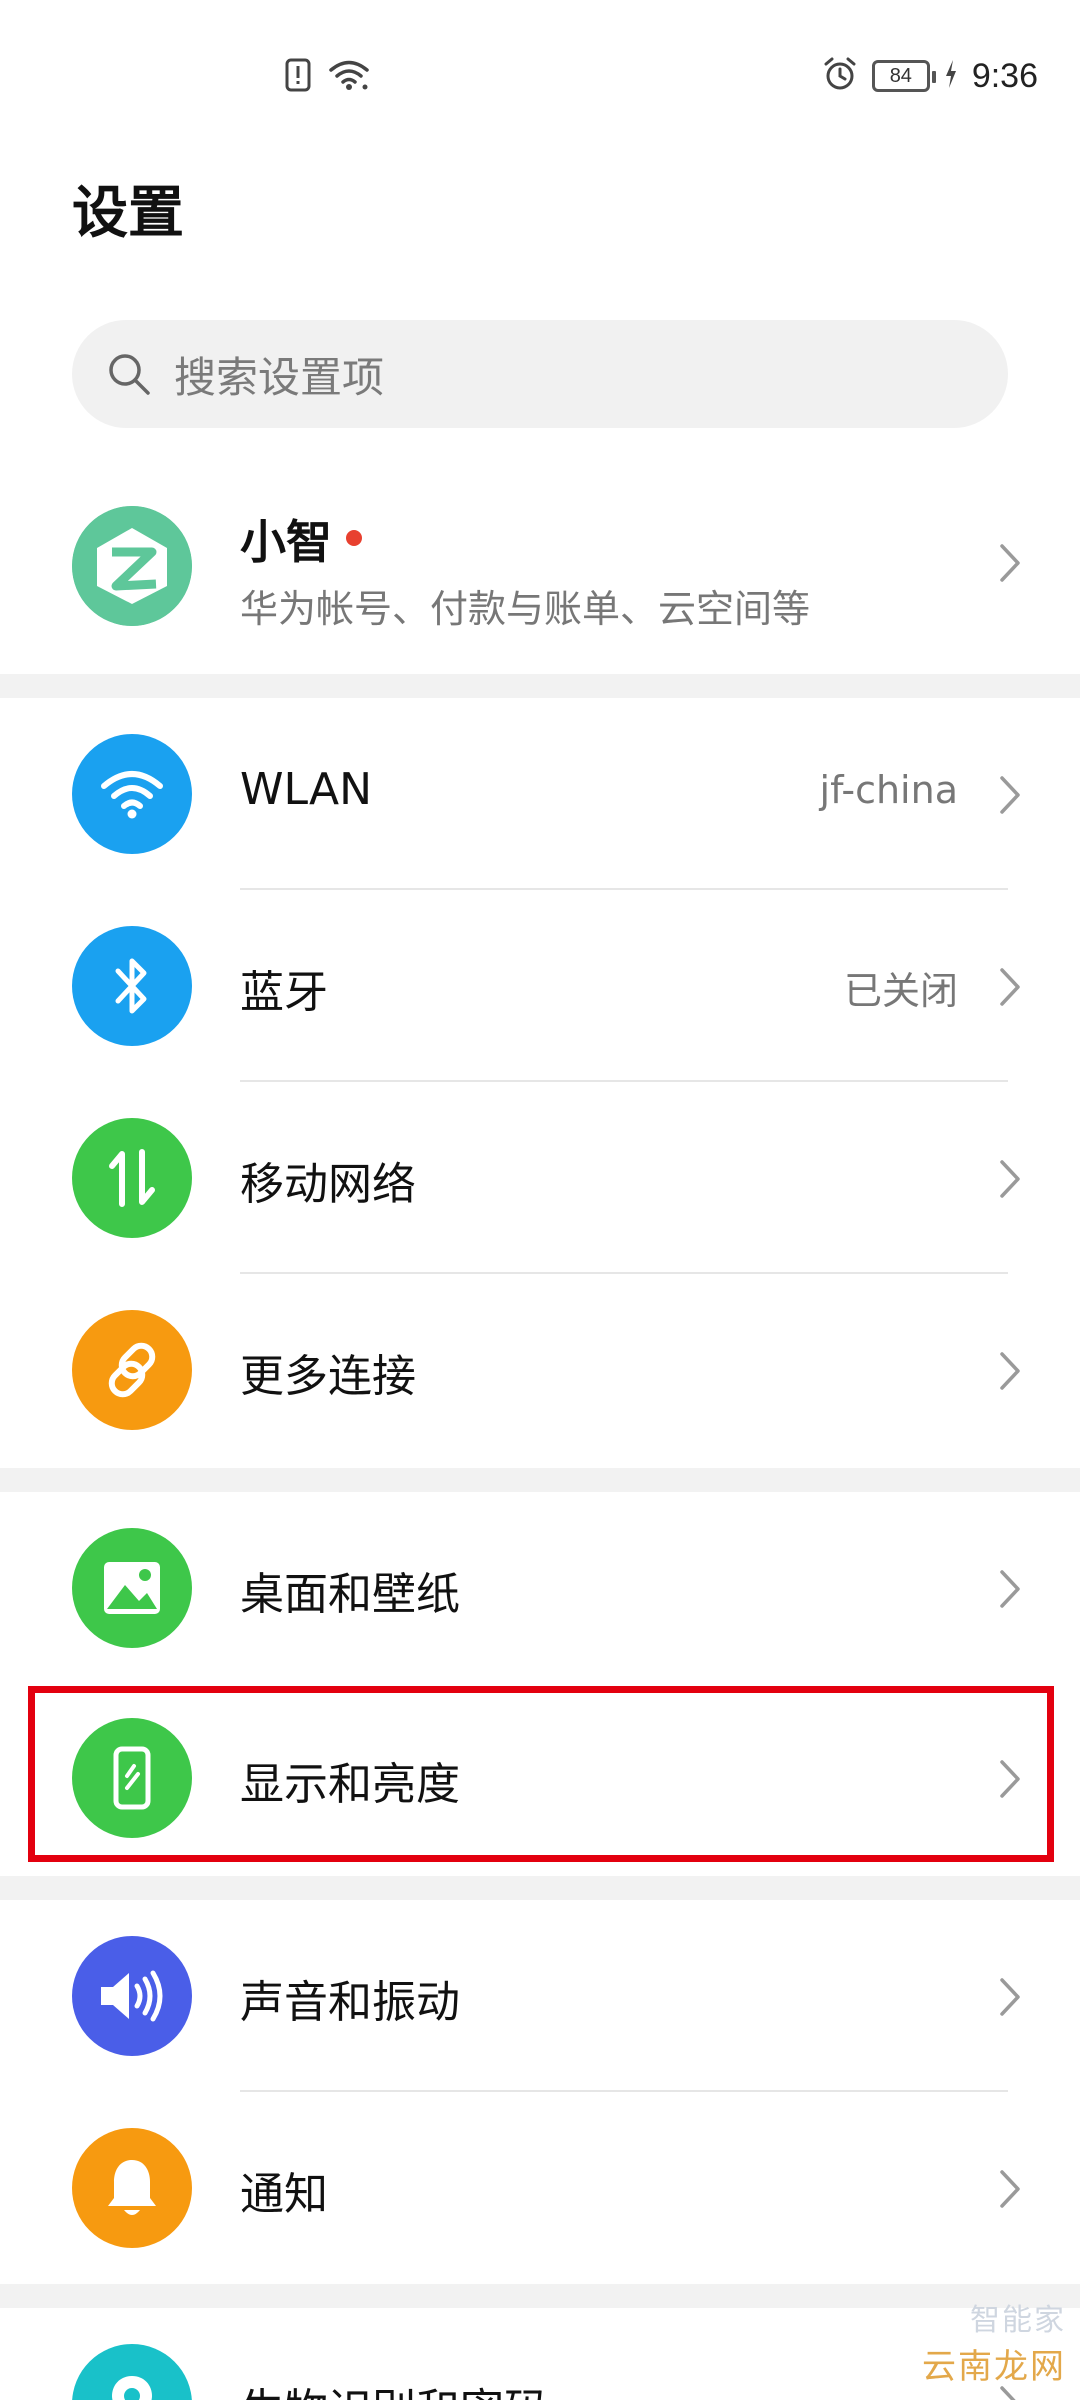 The height and width of the screenshot is (2400, 1080). I want to click on mobile-data-icon, so click(132, 1178).